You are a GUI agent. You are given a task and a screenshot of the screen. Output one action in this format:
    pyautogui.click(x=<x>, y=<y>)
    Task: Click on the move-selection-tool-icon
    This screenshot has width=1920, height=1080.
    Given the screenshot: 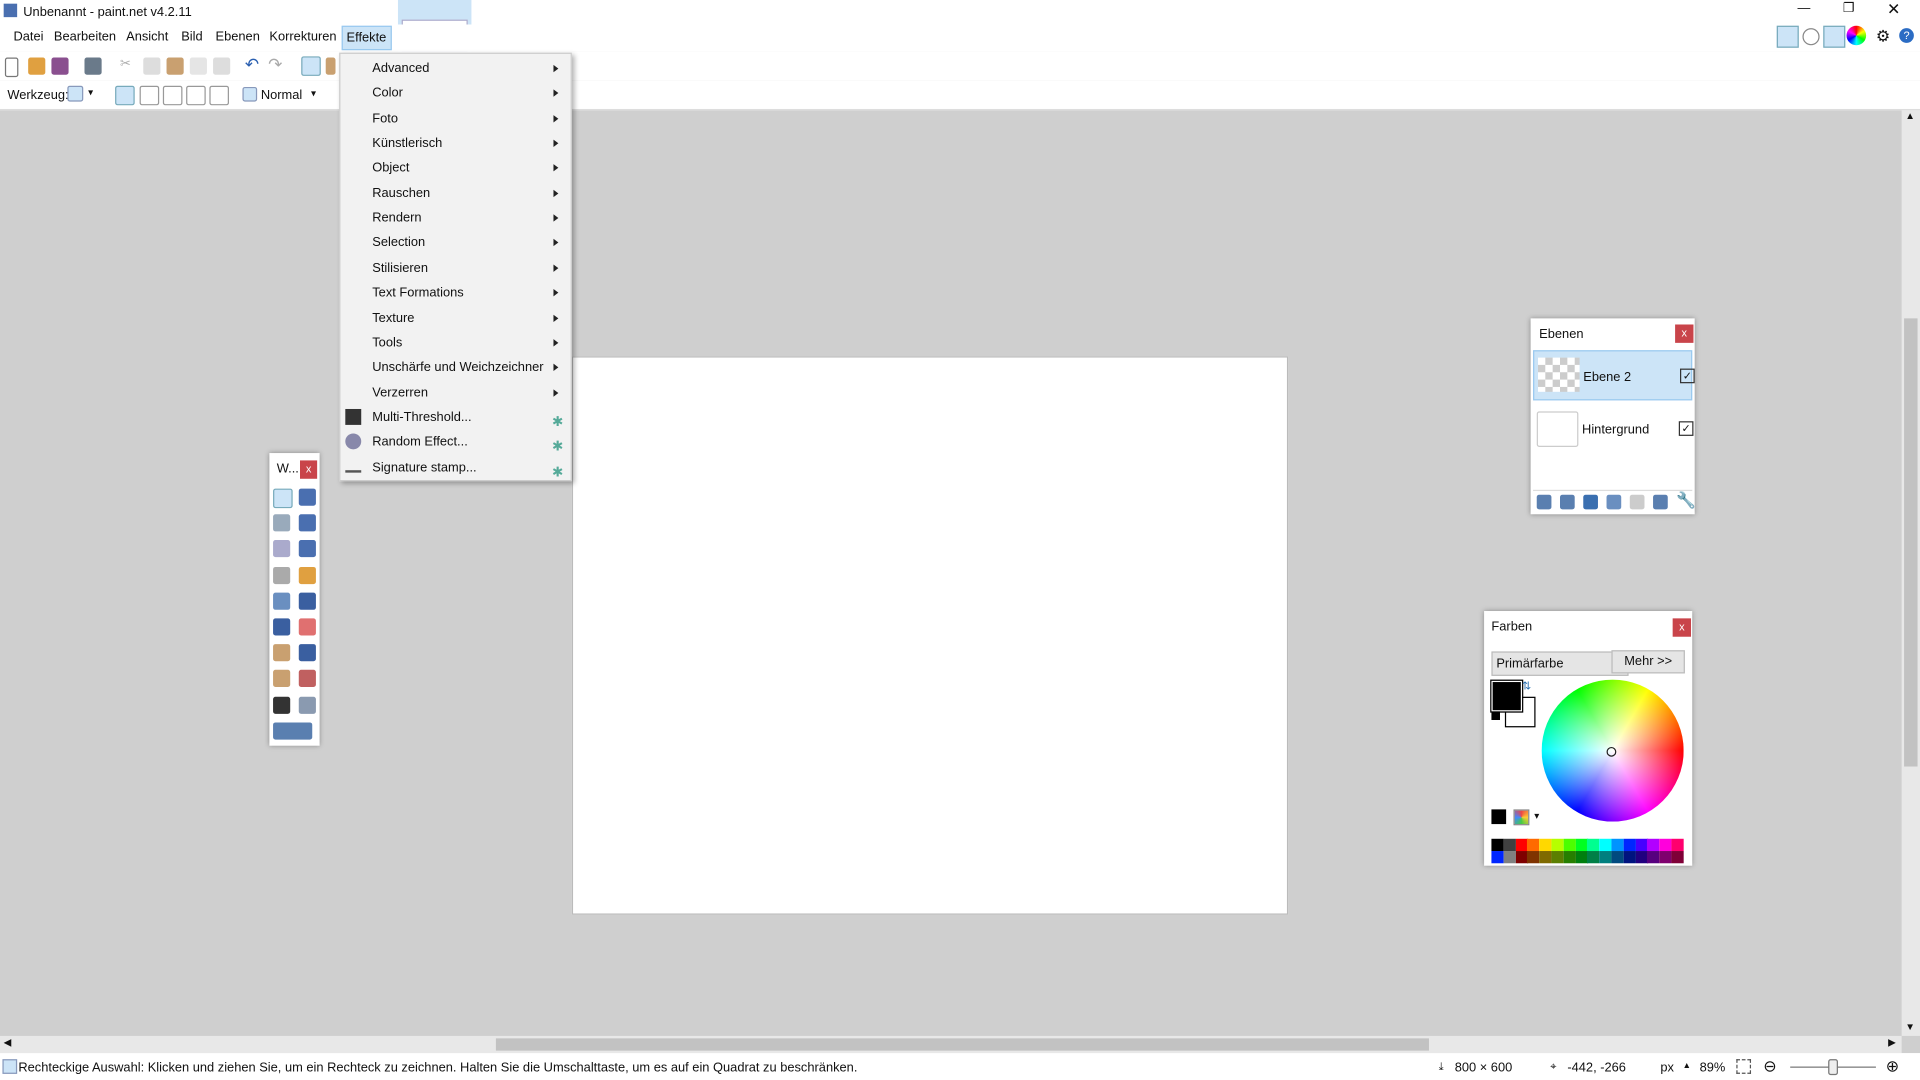 What is the action you would take?
    pyautogui.click(x=307, y=497)
    